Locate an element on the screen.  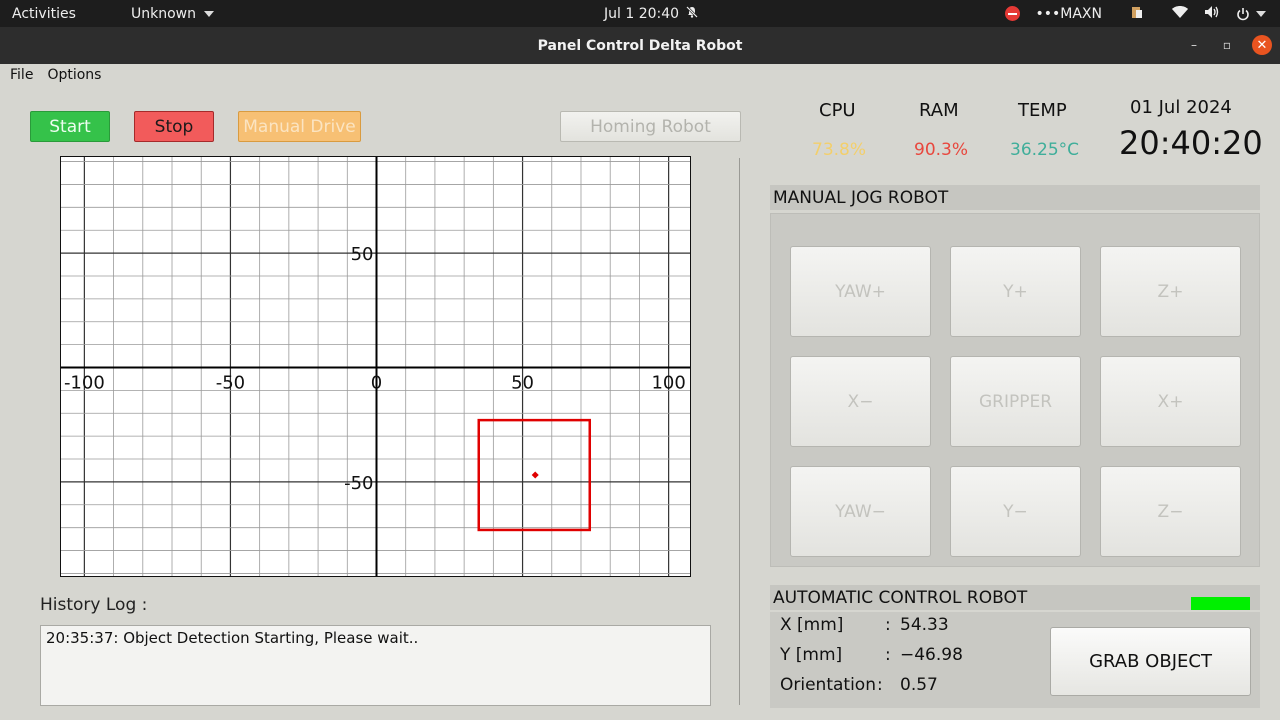
orientation-colon: : is located at coordinates (880, 685).